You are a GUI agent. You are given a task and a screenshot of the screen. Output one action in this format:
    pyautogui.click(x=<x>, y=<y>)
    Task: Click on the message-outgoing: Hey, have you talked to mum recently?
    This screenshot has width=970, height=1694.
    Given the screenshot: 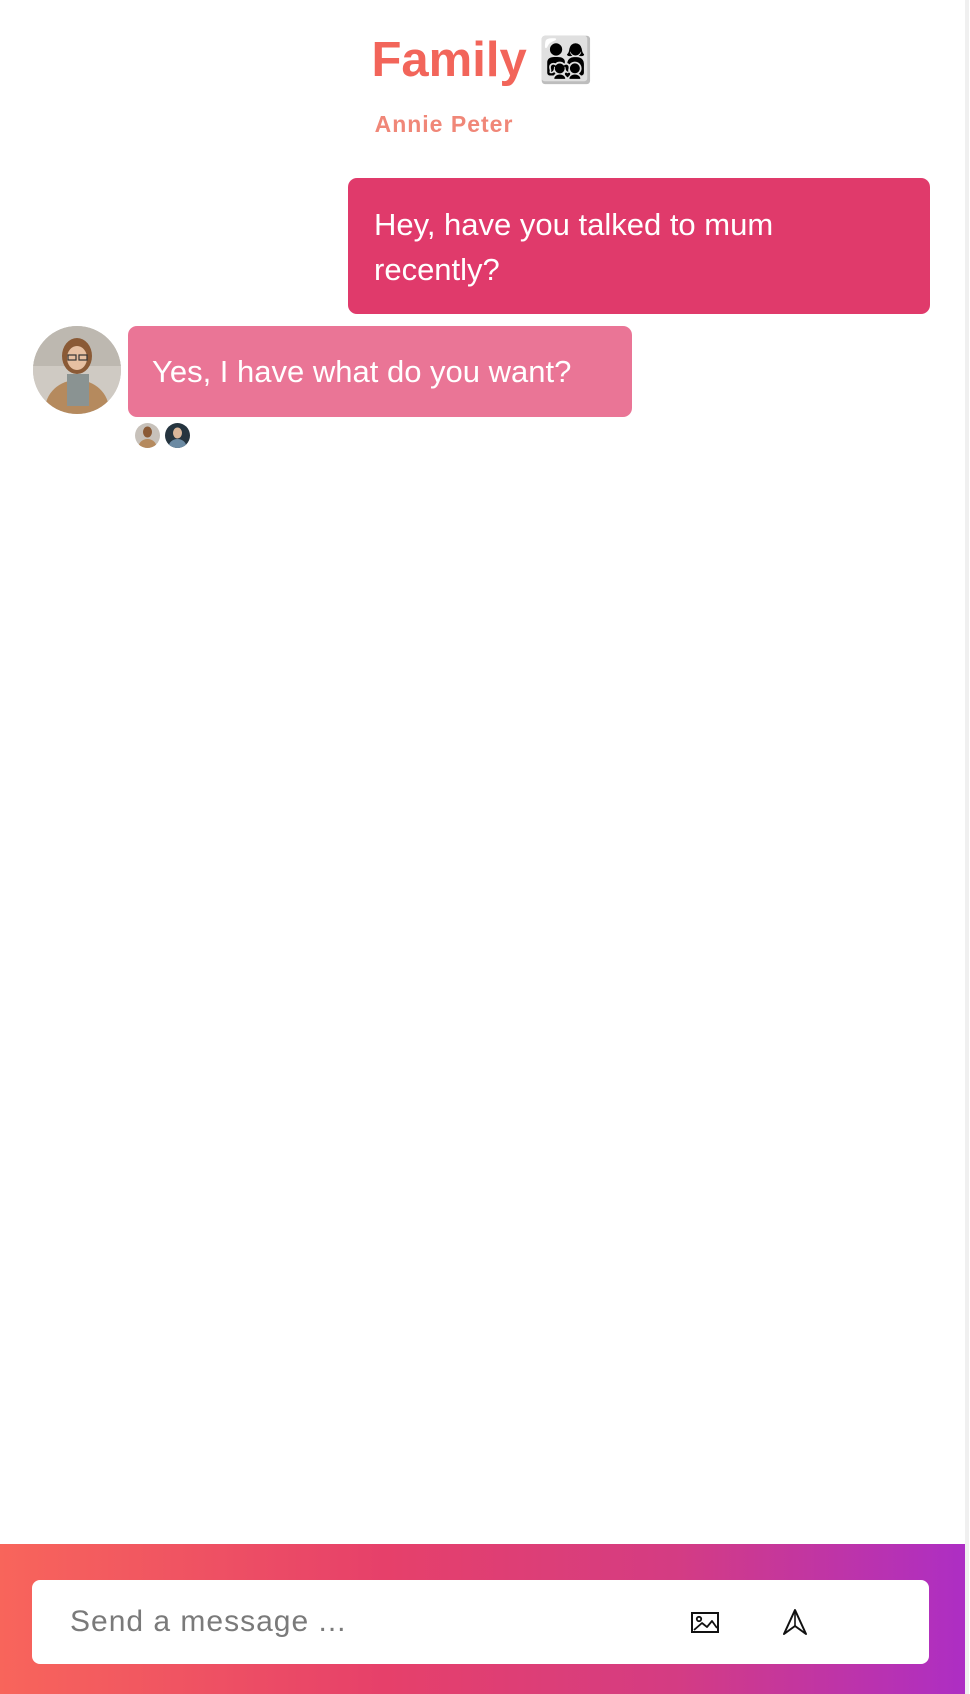 What is the action you would take?
    pyautogui.click(x=639, y=246)
    